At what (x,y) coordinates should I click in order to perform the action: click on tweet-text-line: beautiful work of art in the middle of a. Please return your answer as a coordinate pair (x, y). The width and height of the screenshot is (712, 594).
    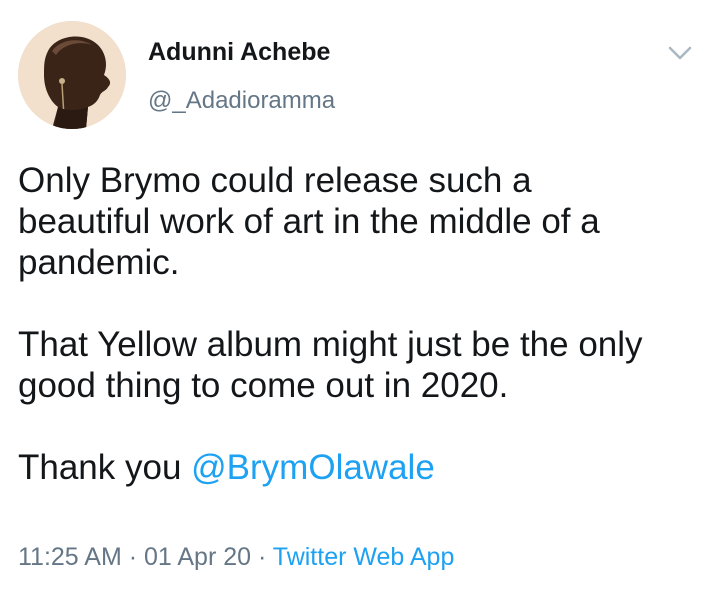
    Looking at the image, I should click on (309, 221).